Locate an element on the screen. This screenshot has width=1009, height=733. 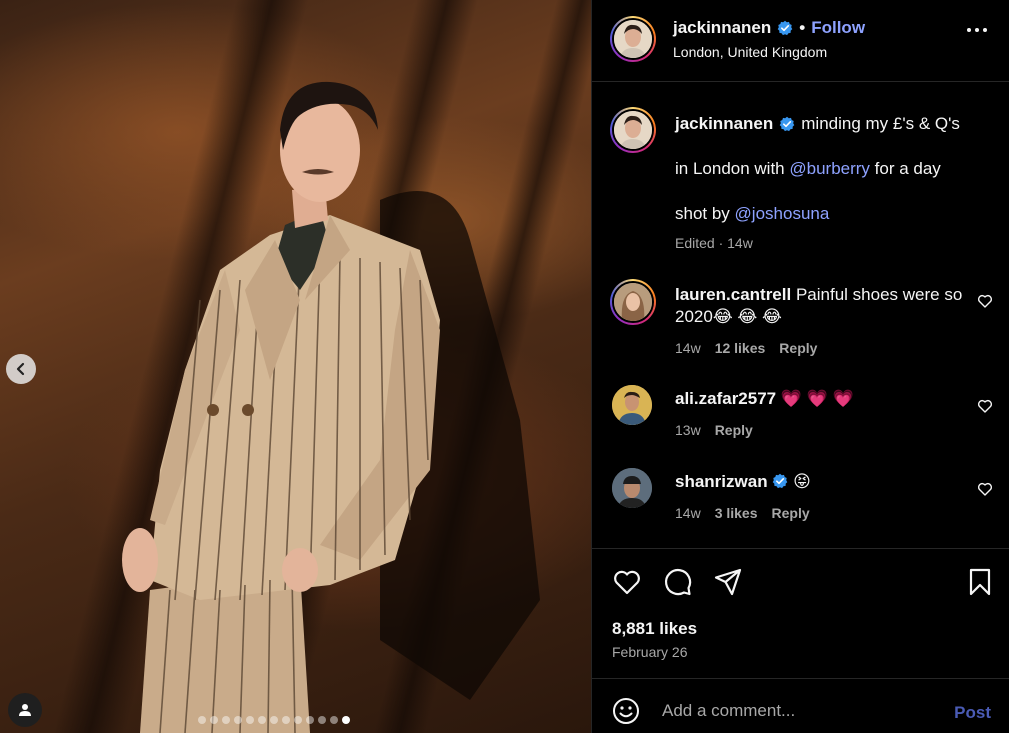
caption-username: jackinnanen is located at coordinates (724, 124).